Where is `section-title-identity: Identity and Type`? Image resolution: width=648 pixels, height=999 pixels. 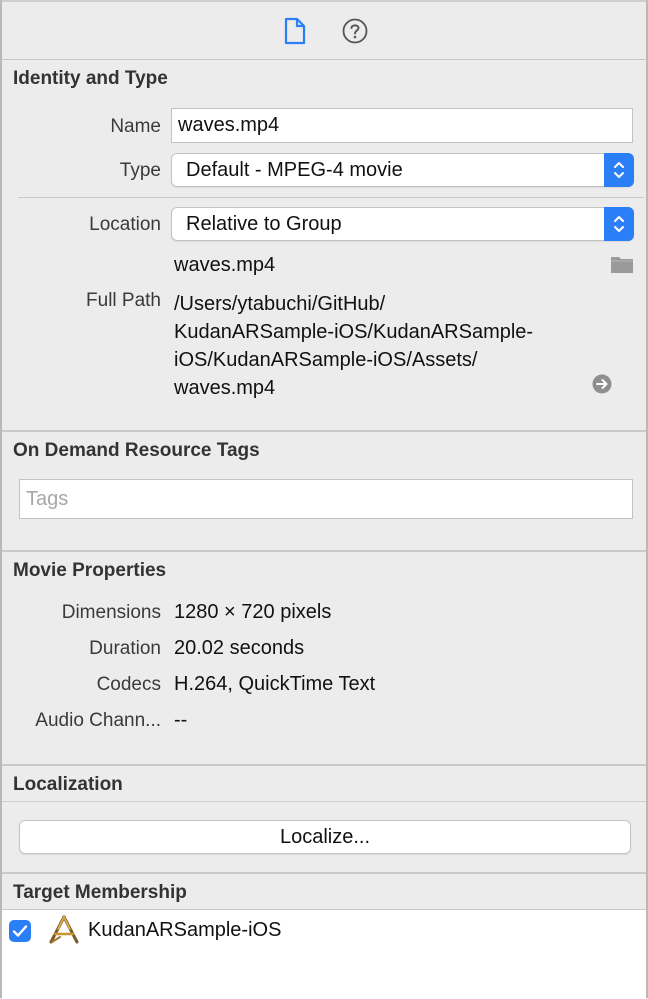
section-title-identity: Identity and Type is located at coordinates (90, 78).